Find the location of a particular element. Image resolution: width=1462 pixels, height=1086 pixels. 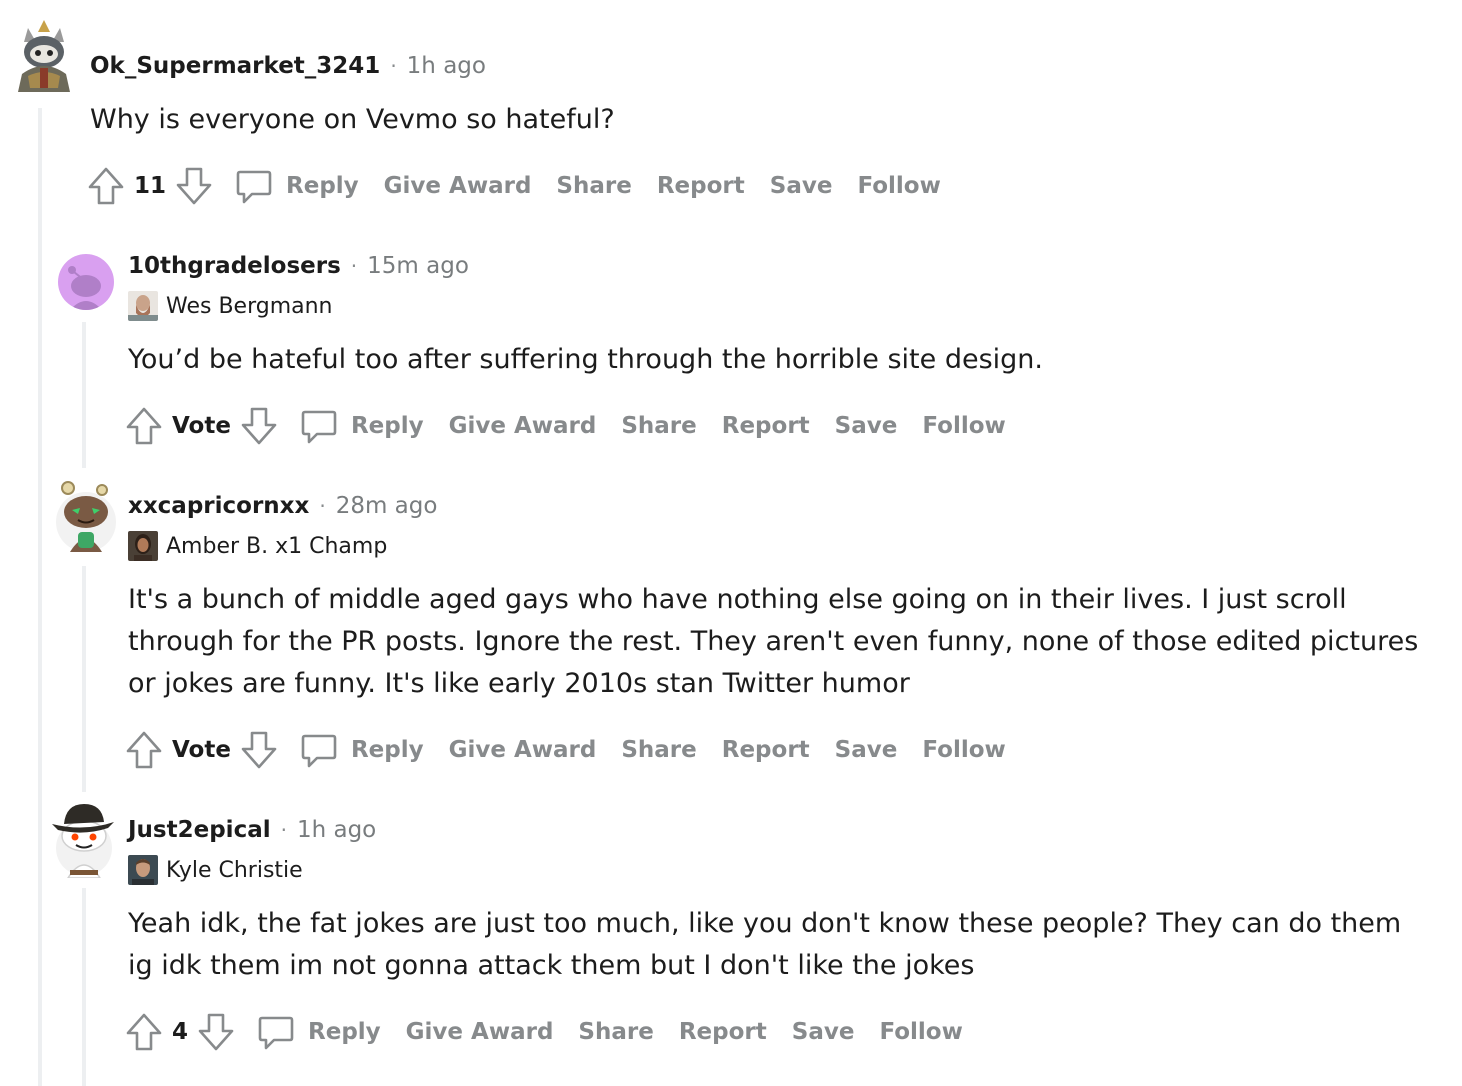

flair-text: Kyle Christie is located at coordinates (234, 870).